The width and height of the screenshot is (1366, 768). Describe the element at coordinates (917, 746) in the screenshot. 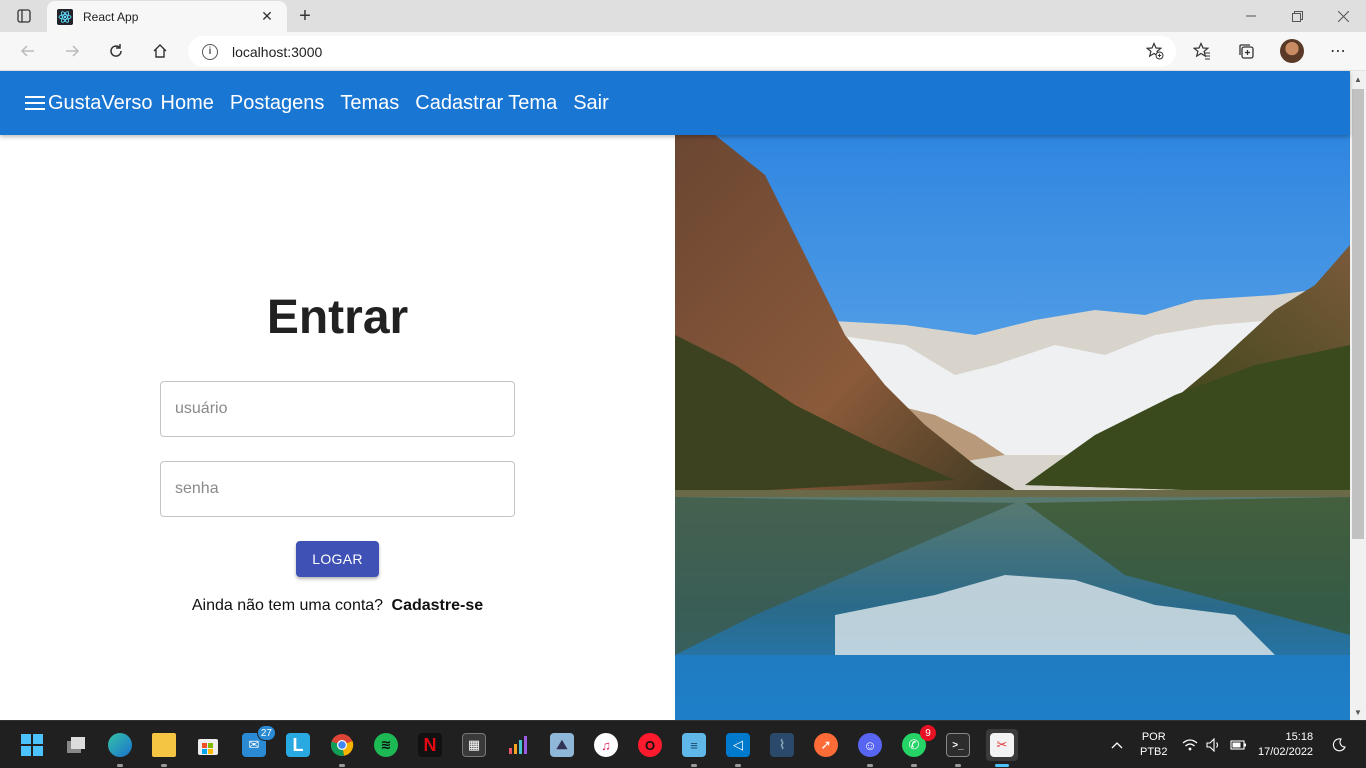

I see `whatsapp-icon: ✆ 9` at that location.